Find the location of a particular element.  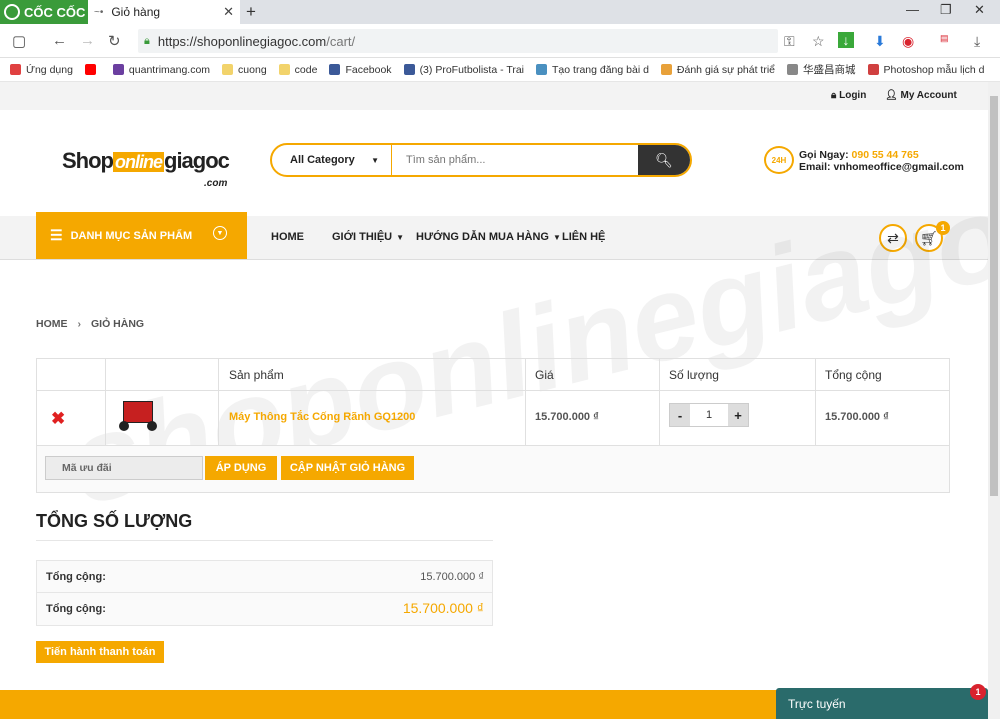

site-logo: Shop onlinegiagoc is located at coordinates (146, 161).